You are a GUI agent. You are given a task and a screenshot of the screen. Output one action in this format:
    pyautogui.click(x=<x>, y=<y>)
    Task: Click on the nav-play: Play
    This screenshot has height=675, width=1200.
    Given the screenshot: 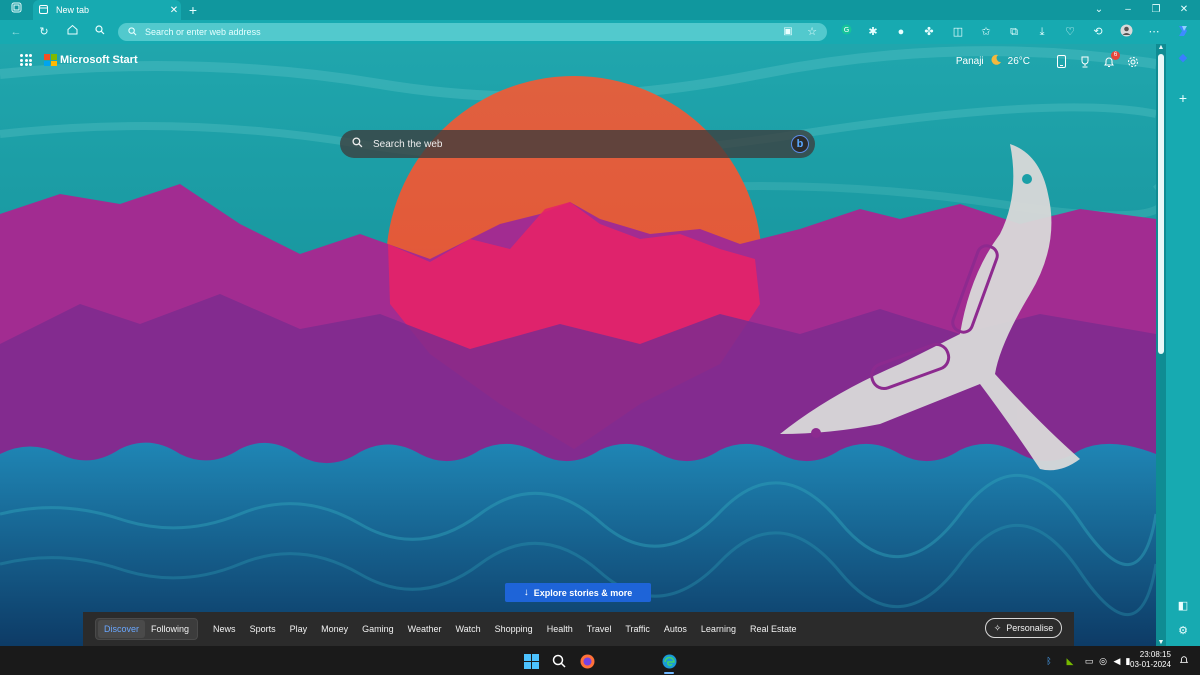 What is the action you would take?
    pyautogui.click(x=299, y=629)
    